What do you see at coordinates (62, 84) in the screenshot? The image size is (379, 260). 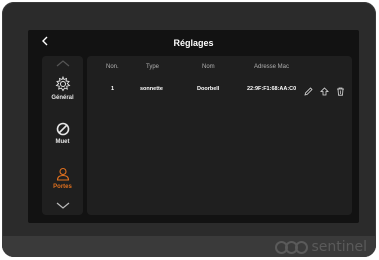 I see `gear-icon` at bounding box center [62, 84].